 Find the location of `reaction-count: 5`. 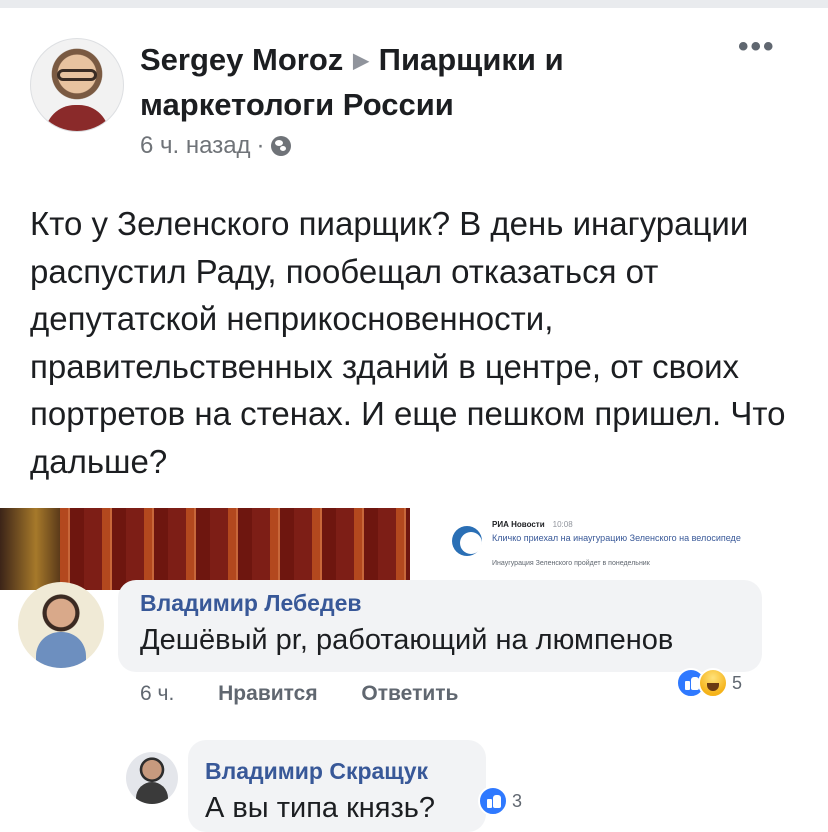

reaction-count: 5 is located at coordinates (737, 682).